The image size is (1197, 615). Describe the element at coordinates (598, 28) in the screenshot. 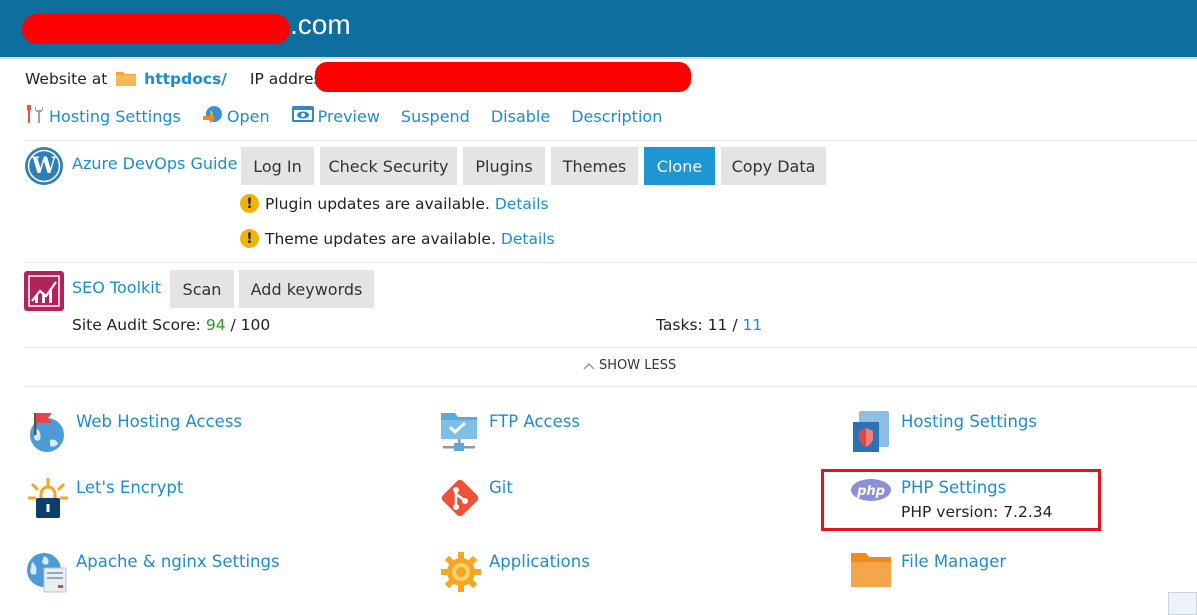

I see `domain-header: .com` at that location.